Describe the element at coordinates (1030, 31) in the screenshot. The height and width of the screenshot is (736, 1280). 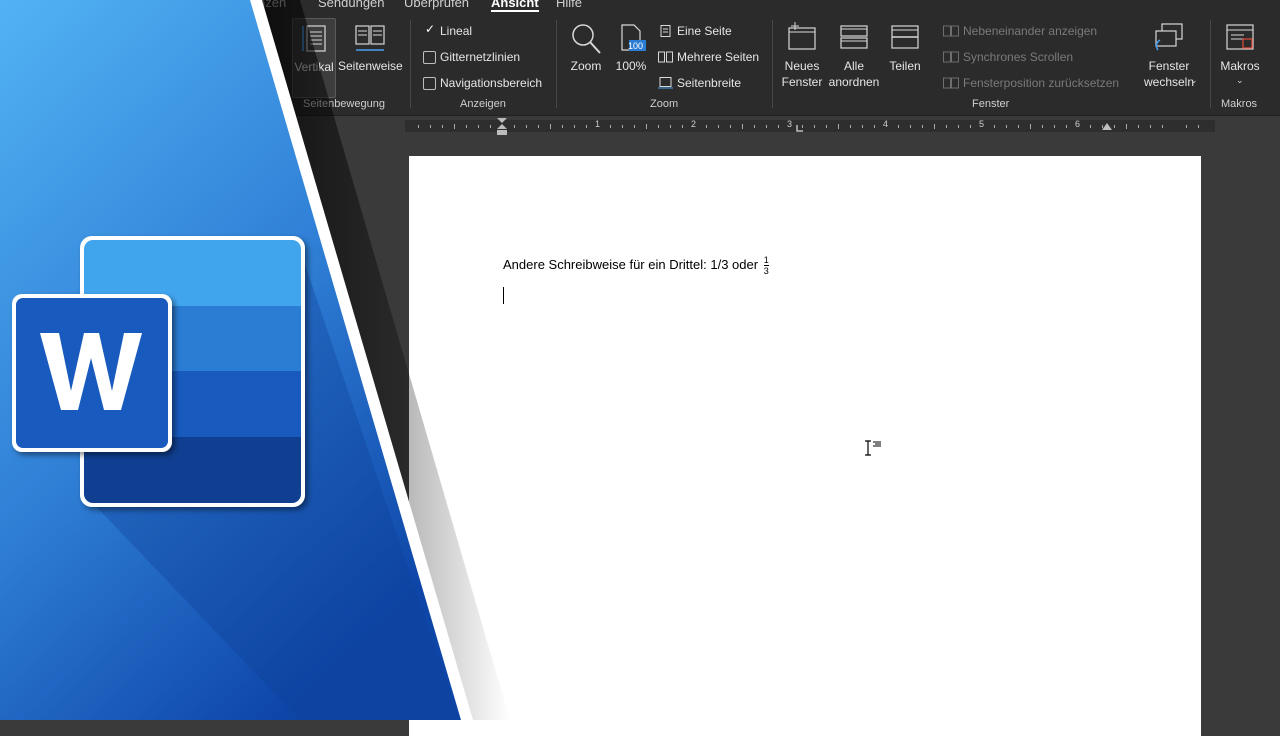
I see `nebeneinander-button: Nebeneinander anzeigen` at that location.